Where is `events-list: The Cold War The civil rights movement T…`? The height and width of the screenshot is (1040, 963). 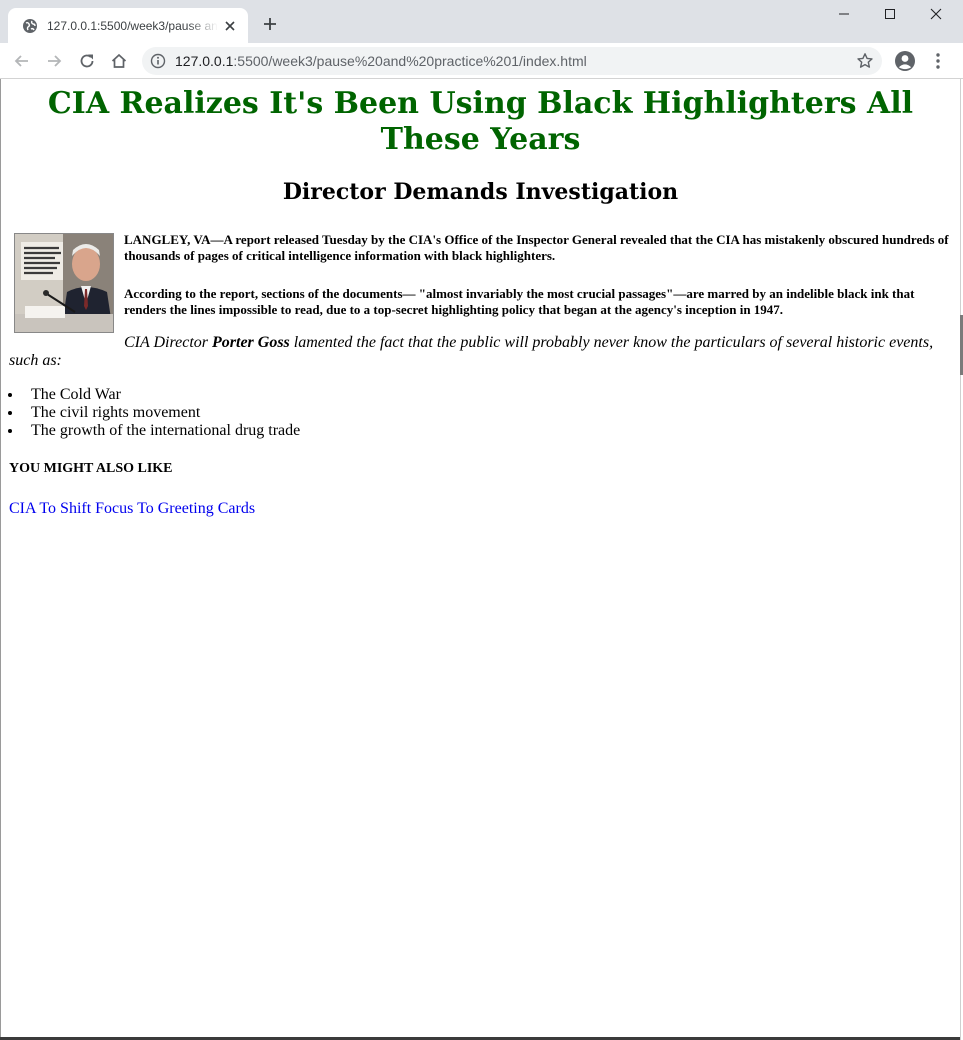 events-list: The Cold War The civil rights movement T… is located at coordinates (480, 413).